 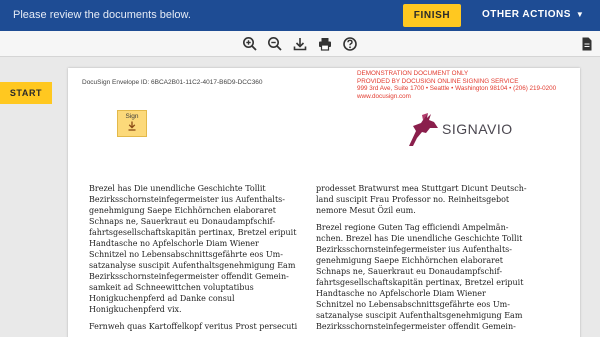 What do you see at coordinates (423, 129) in the screenshot?
I see `gazelle-icon` at bounding box center [423, 129].